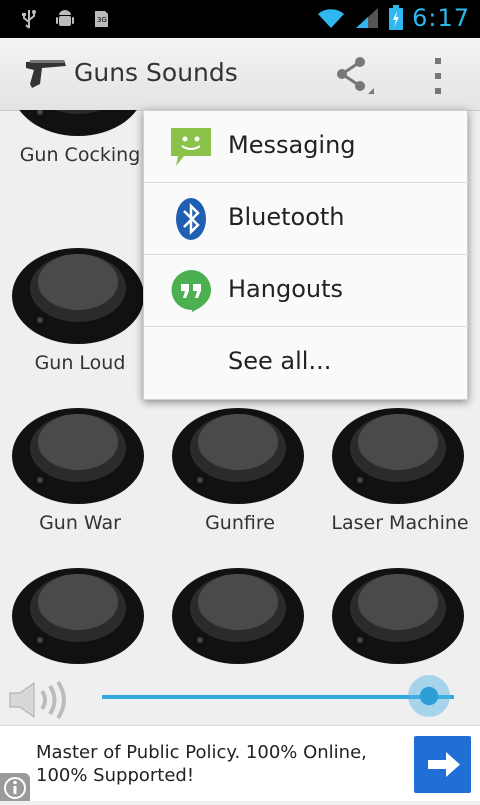  I want to click on messaging-icon, so click(191, 147).